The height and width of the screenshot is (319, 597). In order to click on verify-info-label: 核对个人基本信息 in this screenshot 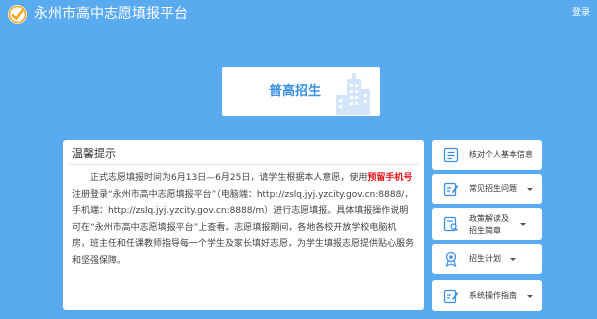, I will do `click(501, 154)`.